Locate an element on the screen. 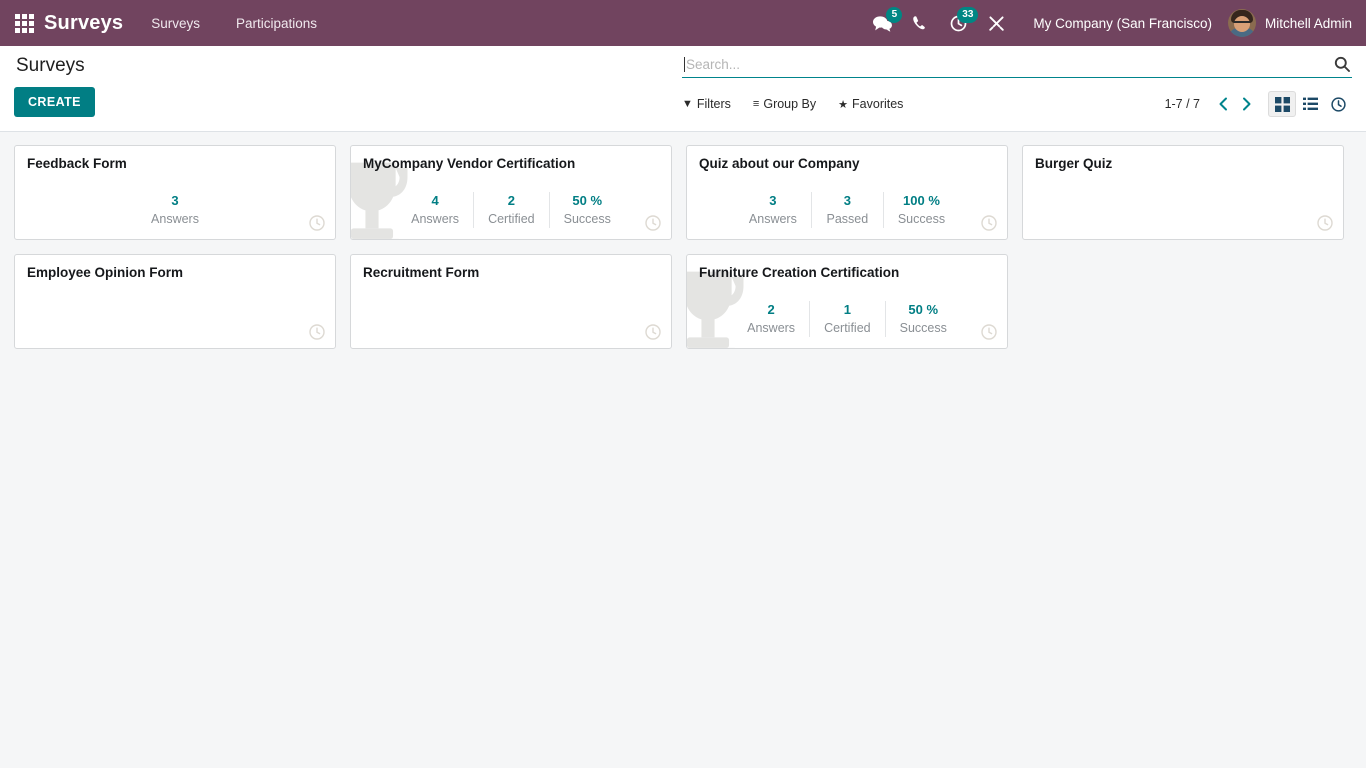 Image resolution: width=1366 pixels, height=768 pixels. survey-card-stats: 2 Answers 1 Certified 50 % Success is located at coordinates (847, 319).